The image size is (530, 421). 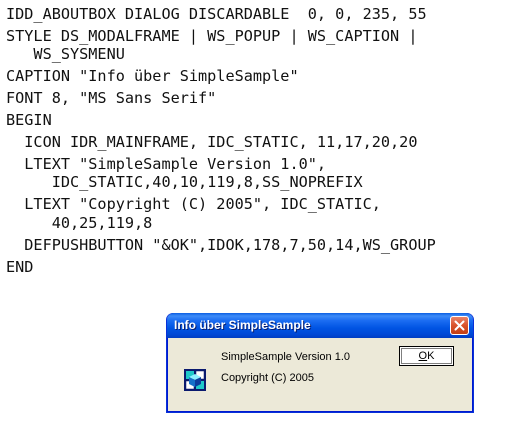 What do you see at coordinates (267, 378) in the screenshot?
I see `copyright-label: Copyright (C) 2005` at bounding box center [267, 378].